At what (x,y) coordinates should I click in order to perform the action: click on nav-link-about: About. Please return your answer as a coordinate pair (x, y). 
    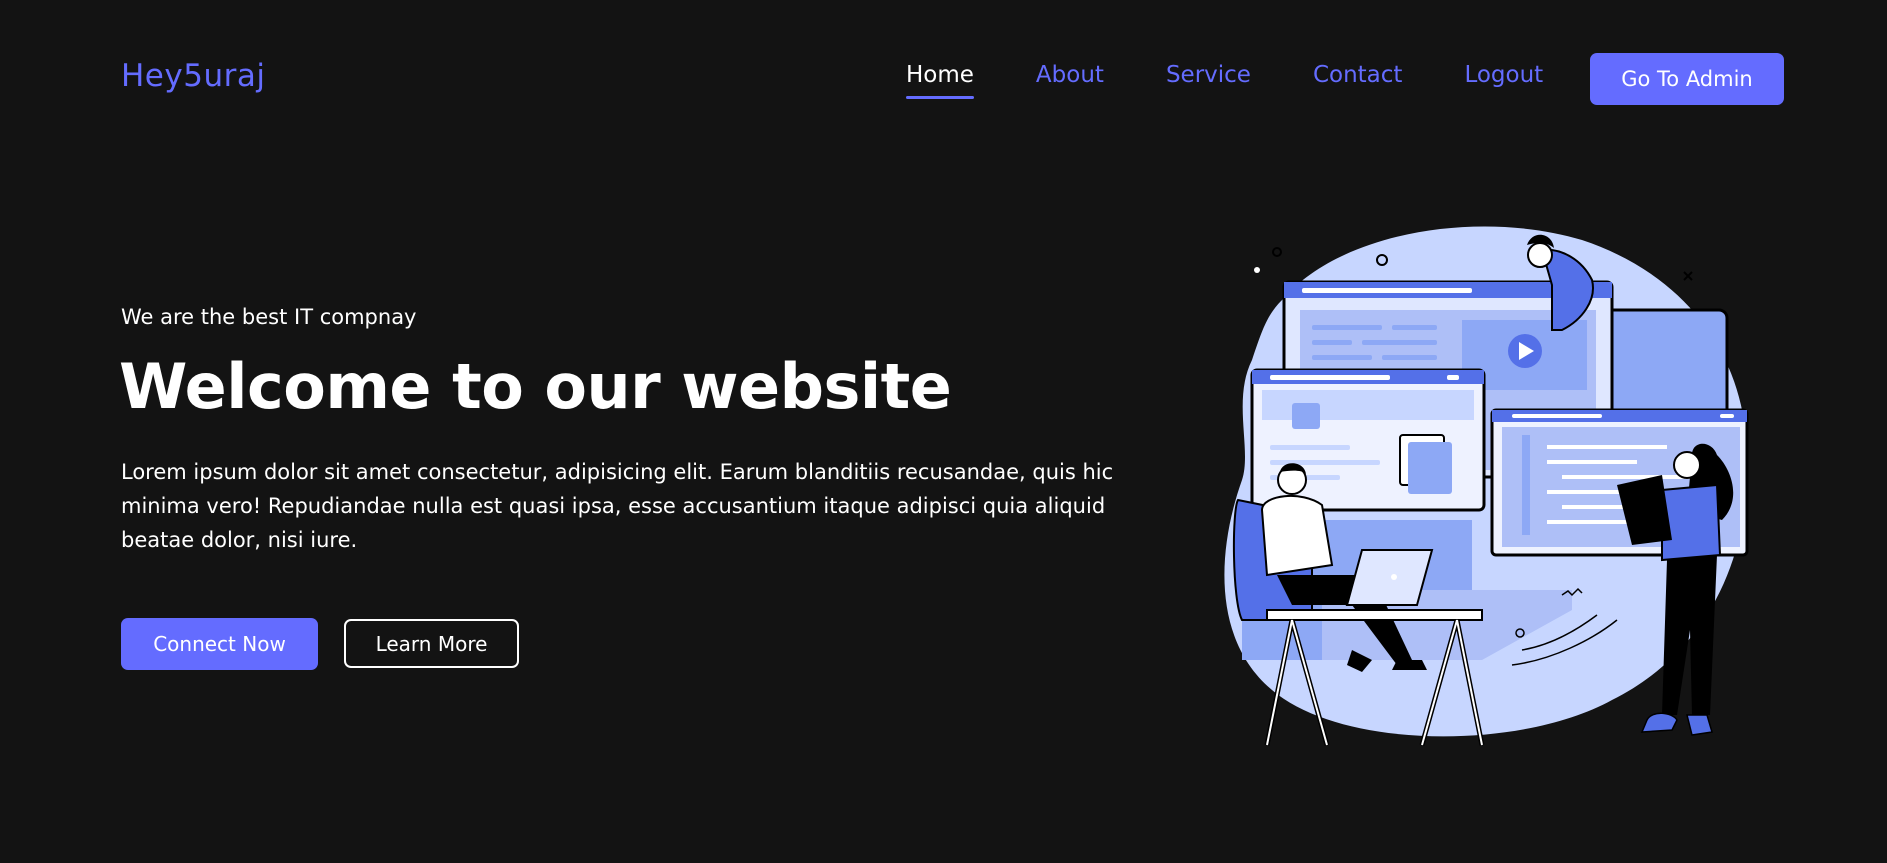
    Looking at the image, I should click on (1070, 75).